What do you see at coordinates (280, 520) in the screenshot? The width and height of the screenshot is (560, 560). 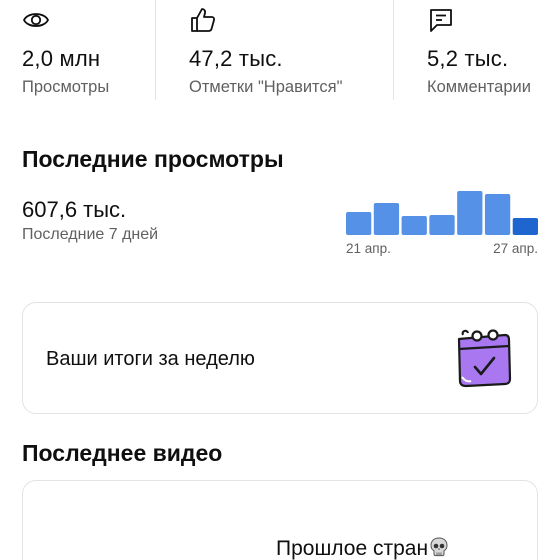 I see `latest-video-card: Прошлое стран` at bounding box center [280, 520].